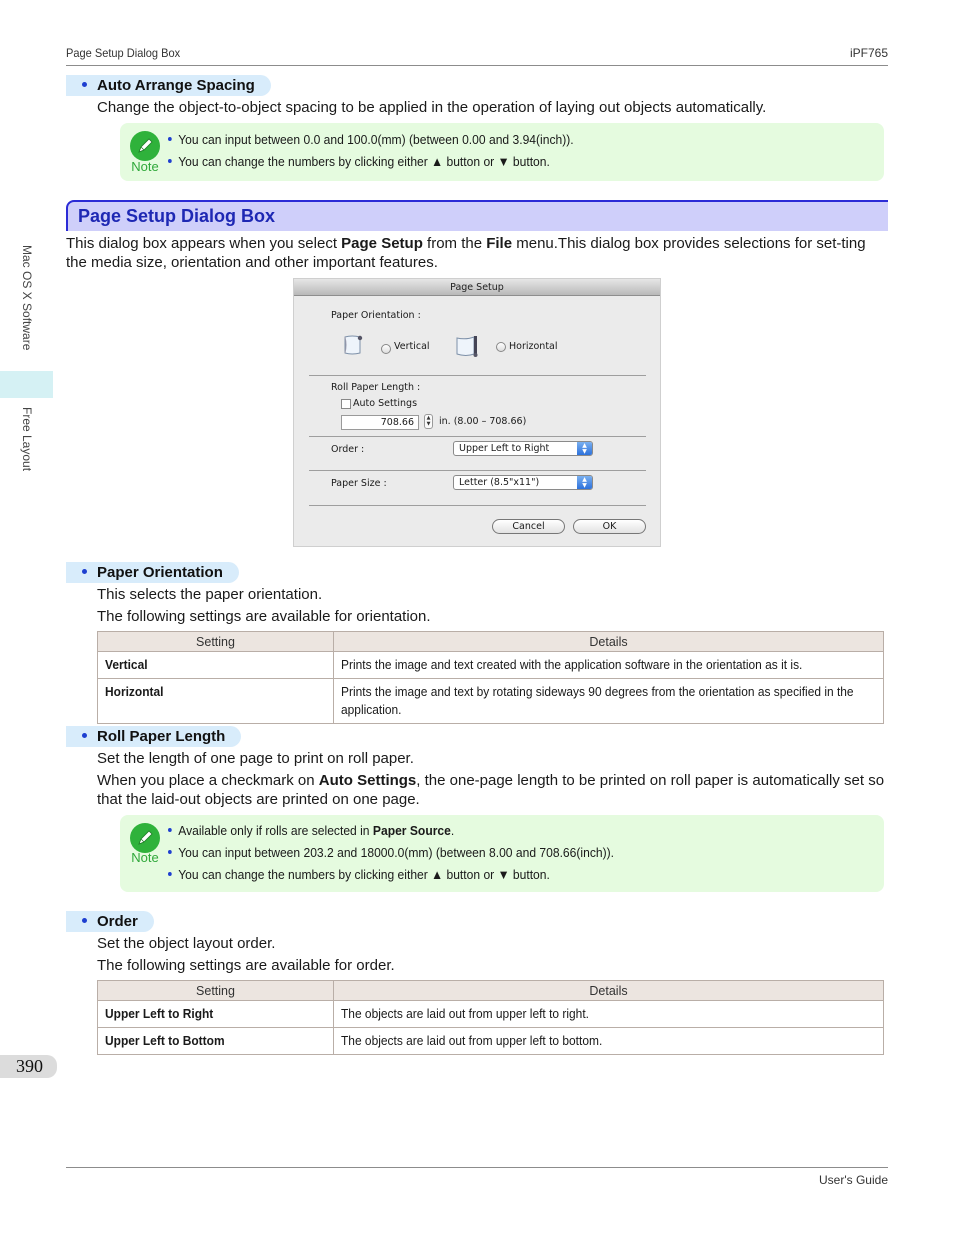 Image resolution: width=954 pixels, height=1235 pixels. What do you see at coordinates (210, 594) in the screenshot?
I see `paper-orientation-text-1: This selects the paper orientation.` at bounding box center [210, 594].